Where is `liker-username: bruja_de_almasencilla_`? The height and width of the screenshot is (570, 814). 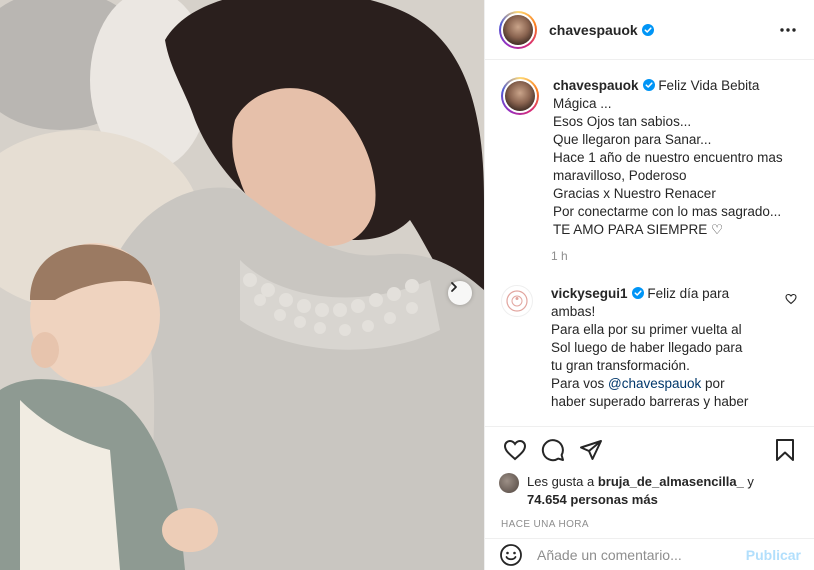
liker-username: bruja_de_almasencilla_ is located at coordinates (671, 481).